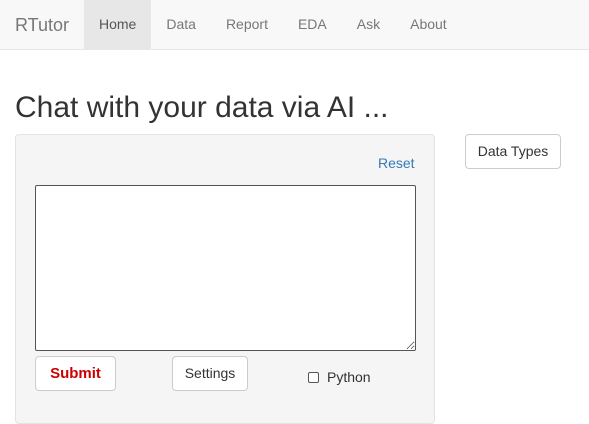 The width and height of the screenshot is (589, 424). What do you see at coordinates (75, 373) in the screenshot?
I see `submit-button: Submit` at bounding box center [75, 373].